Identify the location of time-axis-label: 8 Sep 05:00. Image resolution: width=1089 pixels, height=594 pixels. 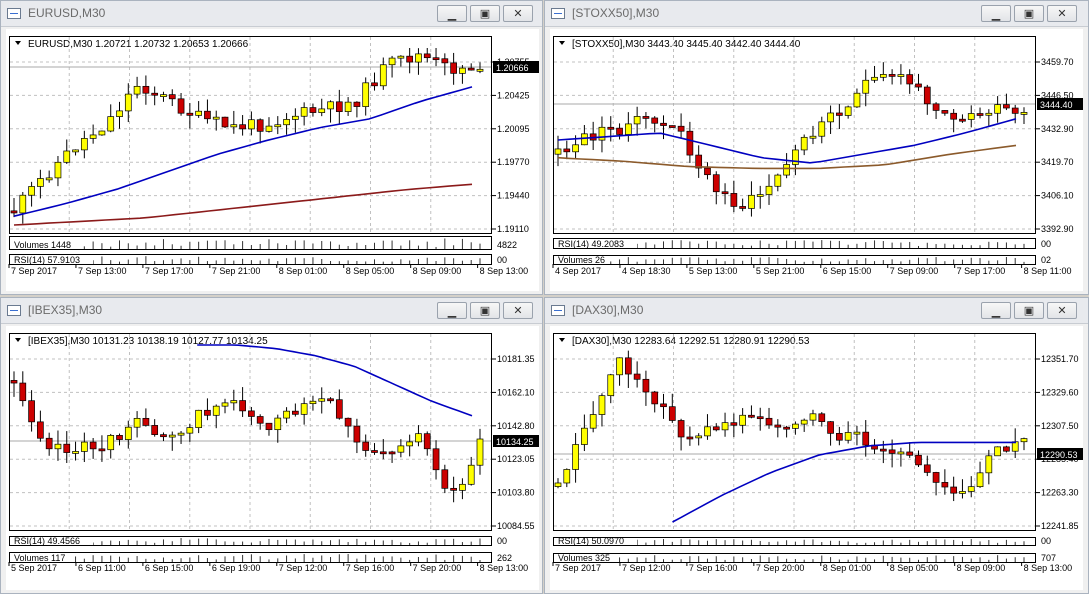
(914, 568).